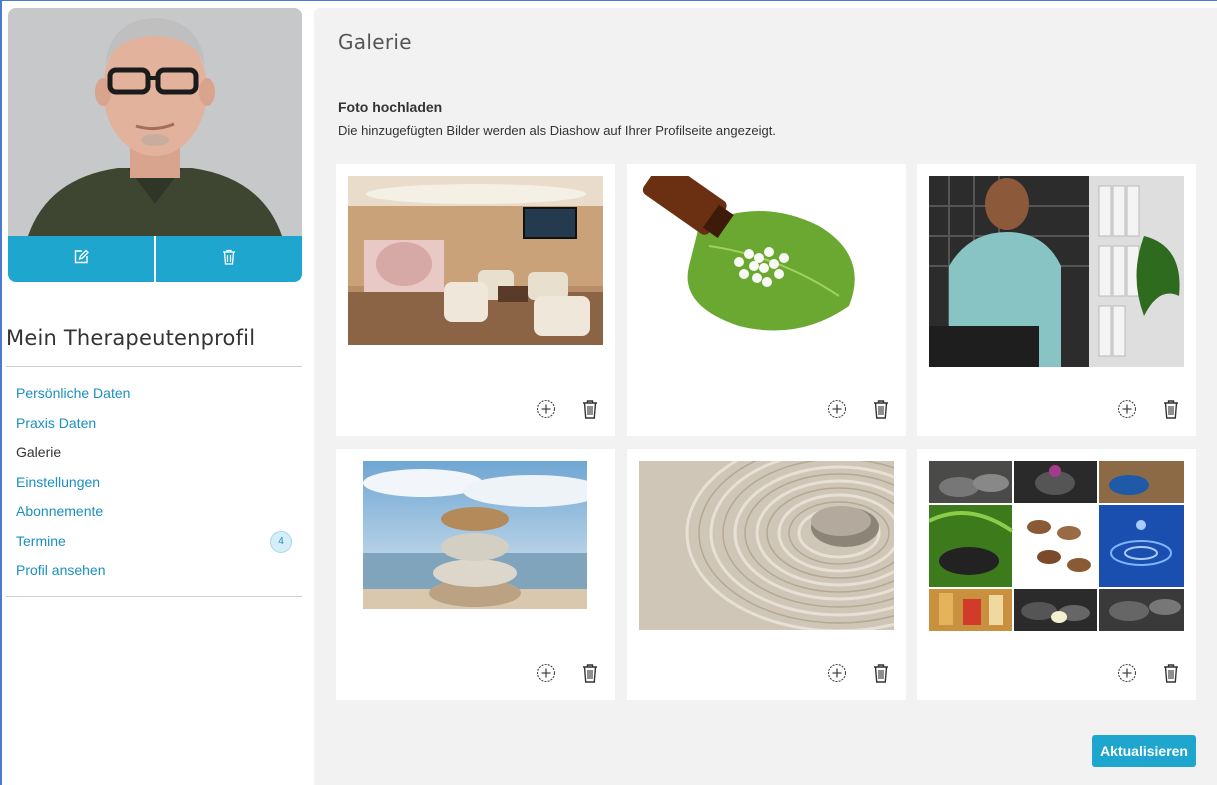 This screenshot has width=1217, height=785. I want to click on nav-item-appointments-label: Termine, so click(41, 540).